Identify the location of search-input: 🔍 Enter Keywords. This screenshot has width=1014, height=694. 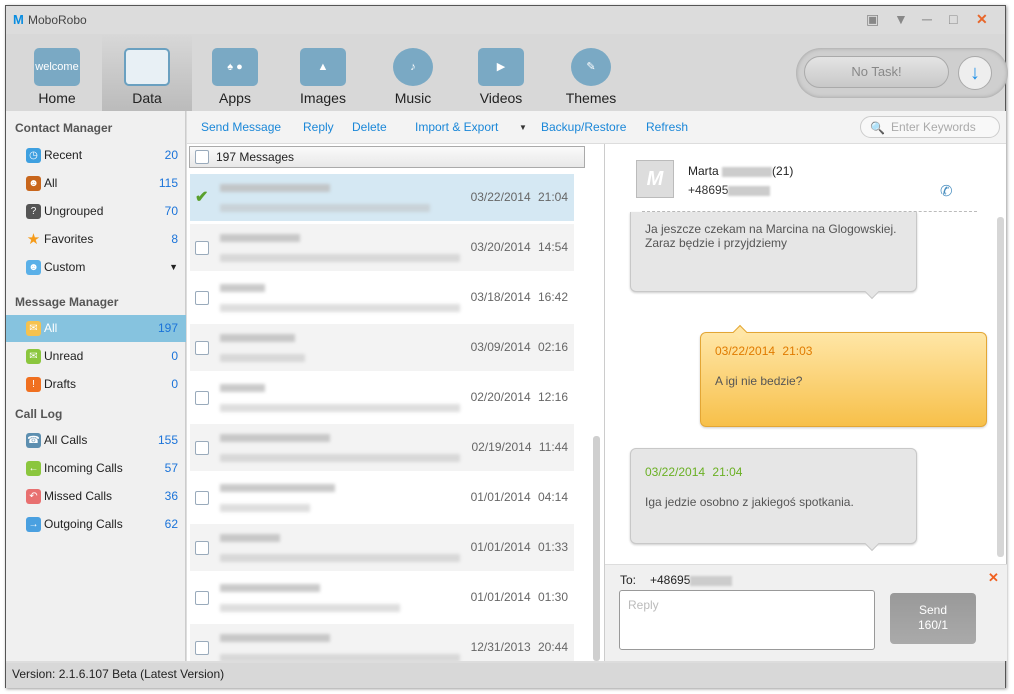
(930, 127).